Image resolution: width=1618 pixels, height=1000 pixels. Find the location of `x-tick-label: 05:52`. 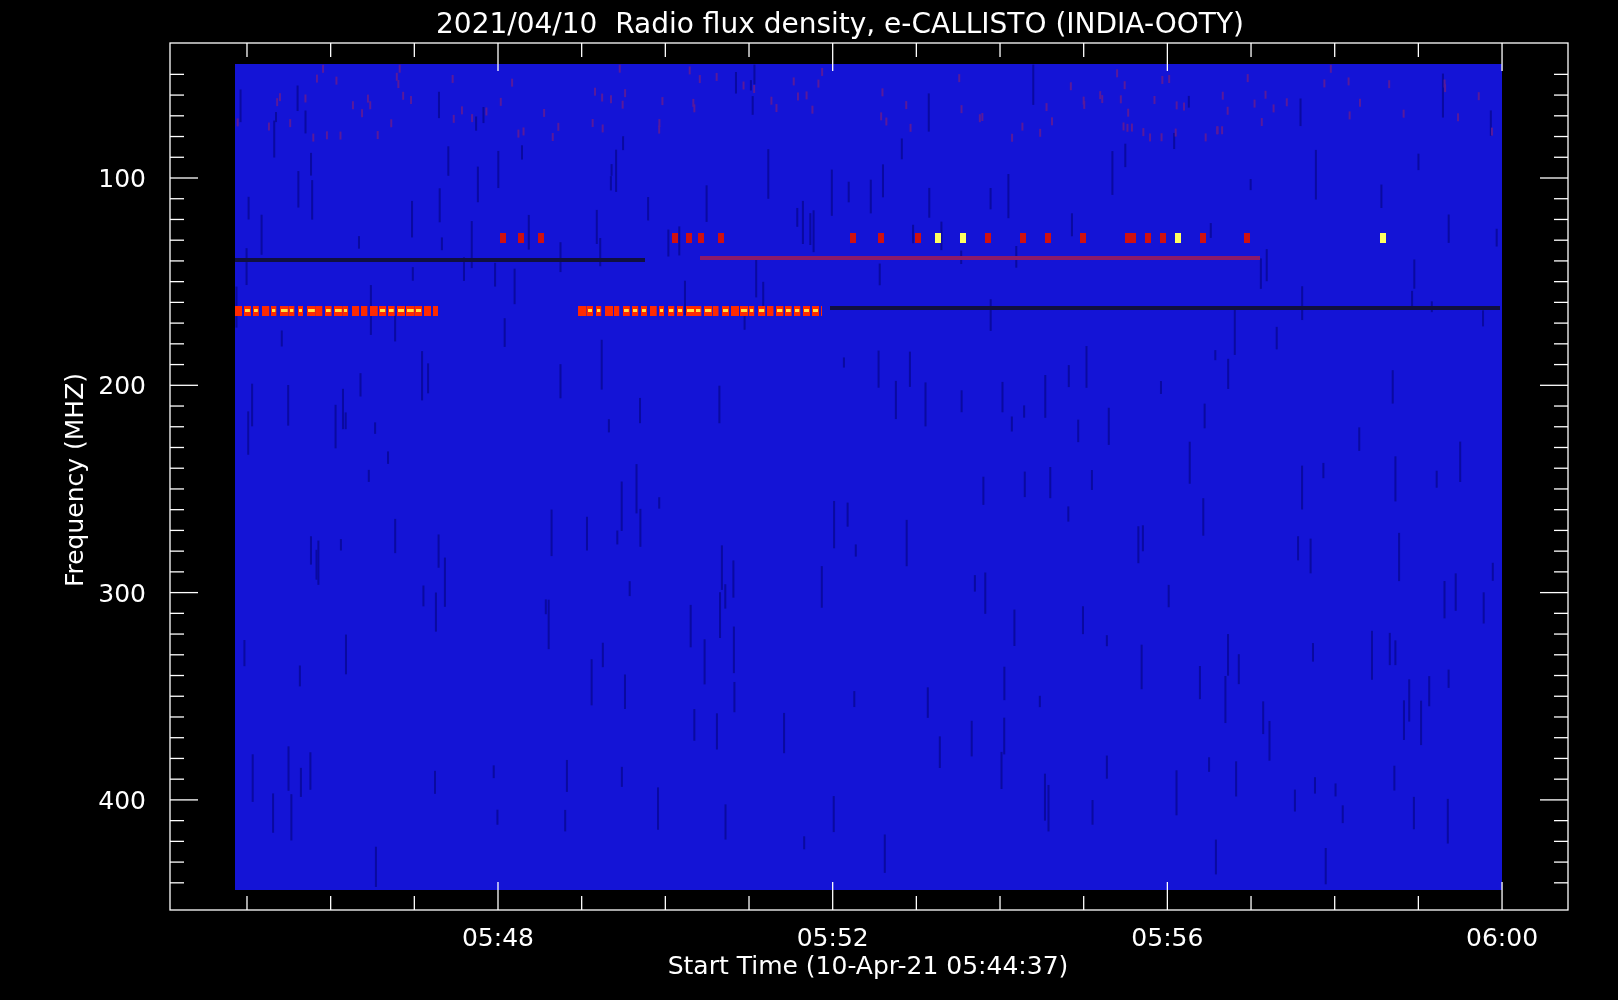

x-tick-label: 05:52 is located at coordinates (832, 937).